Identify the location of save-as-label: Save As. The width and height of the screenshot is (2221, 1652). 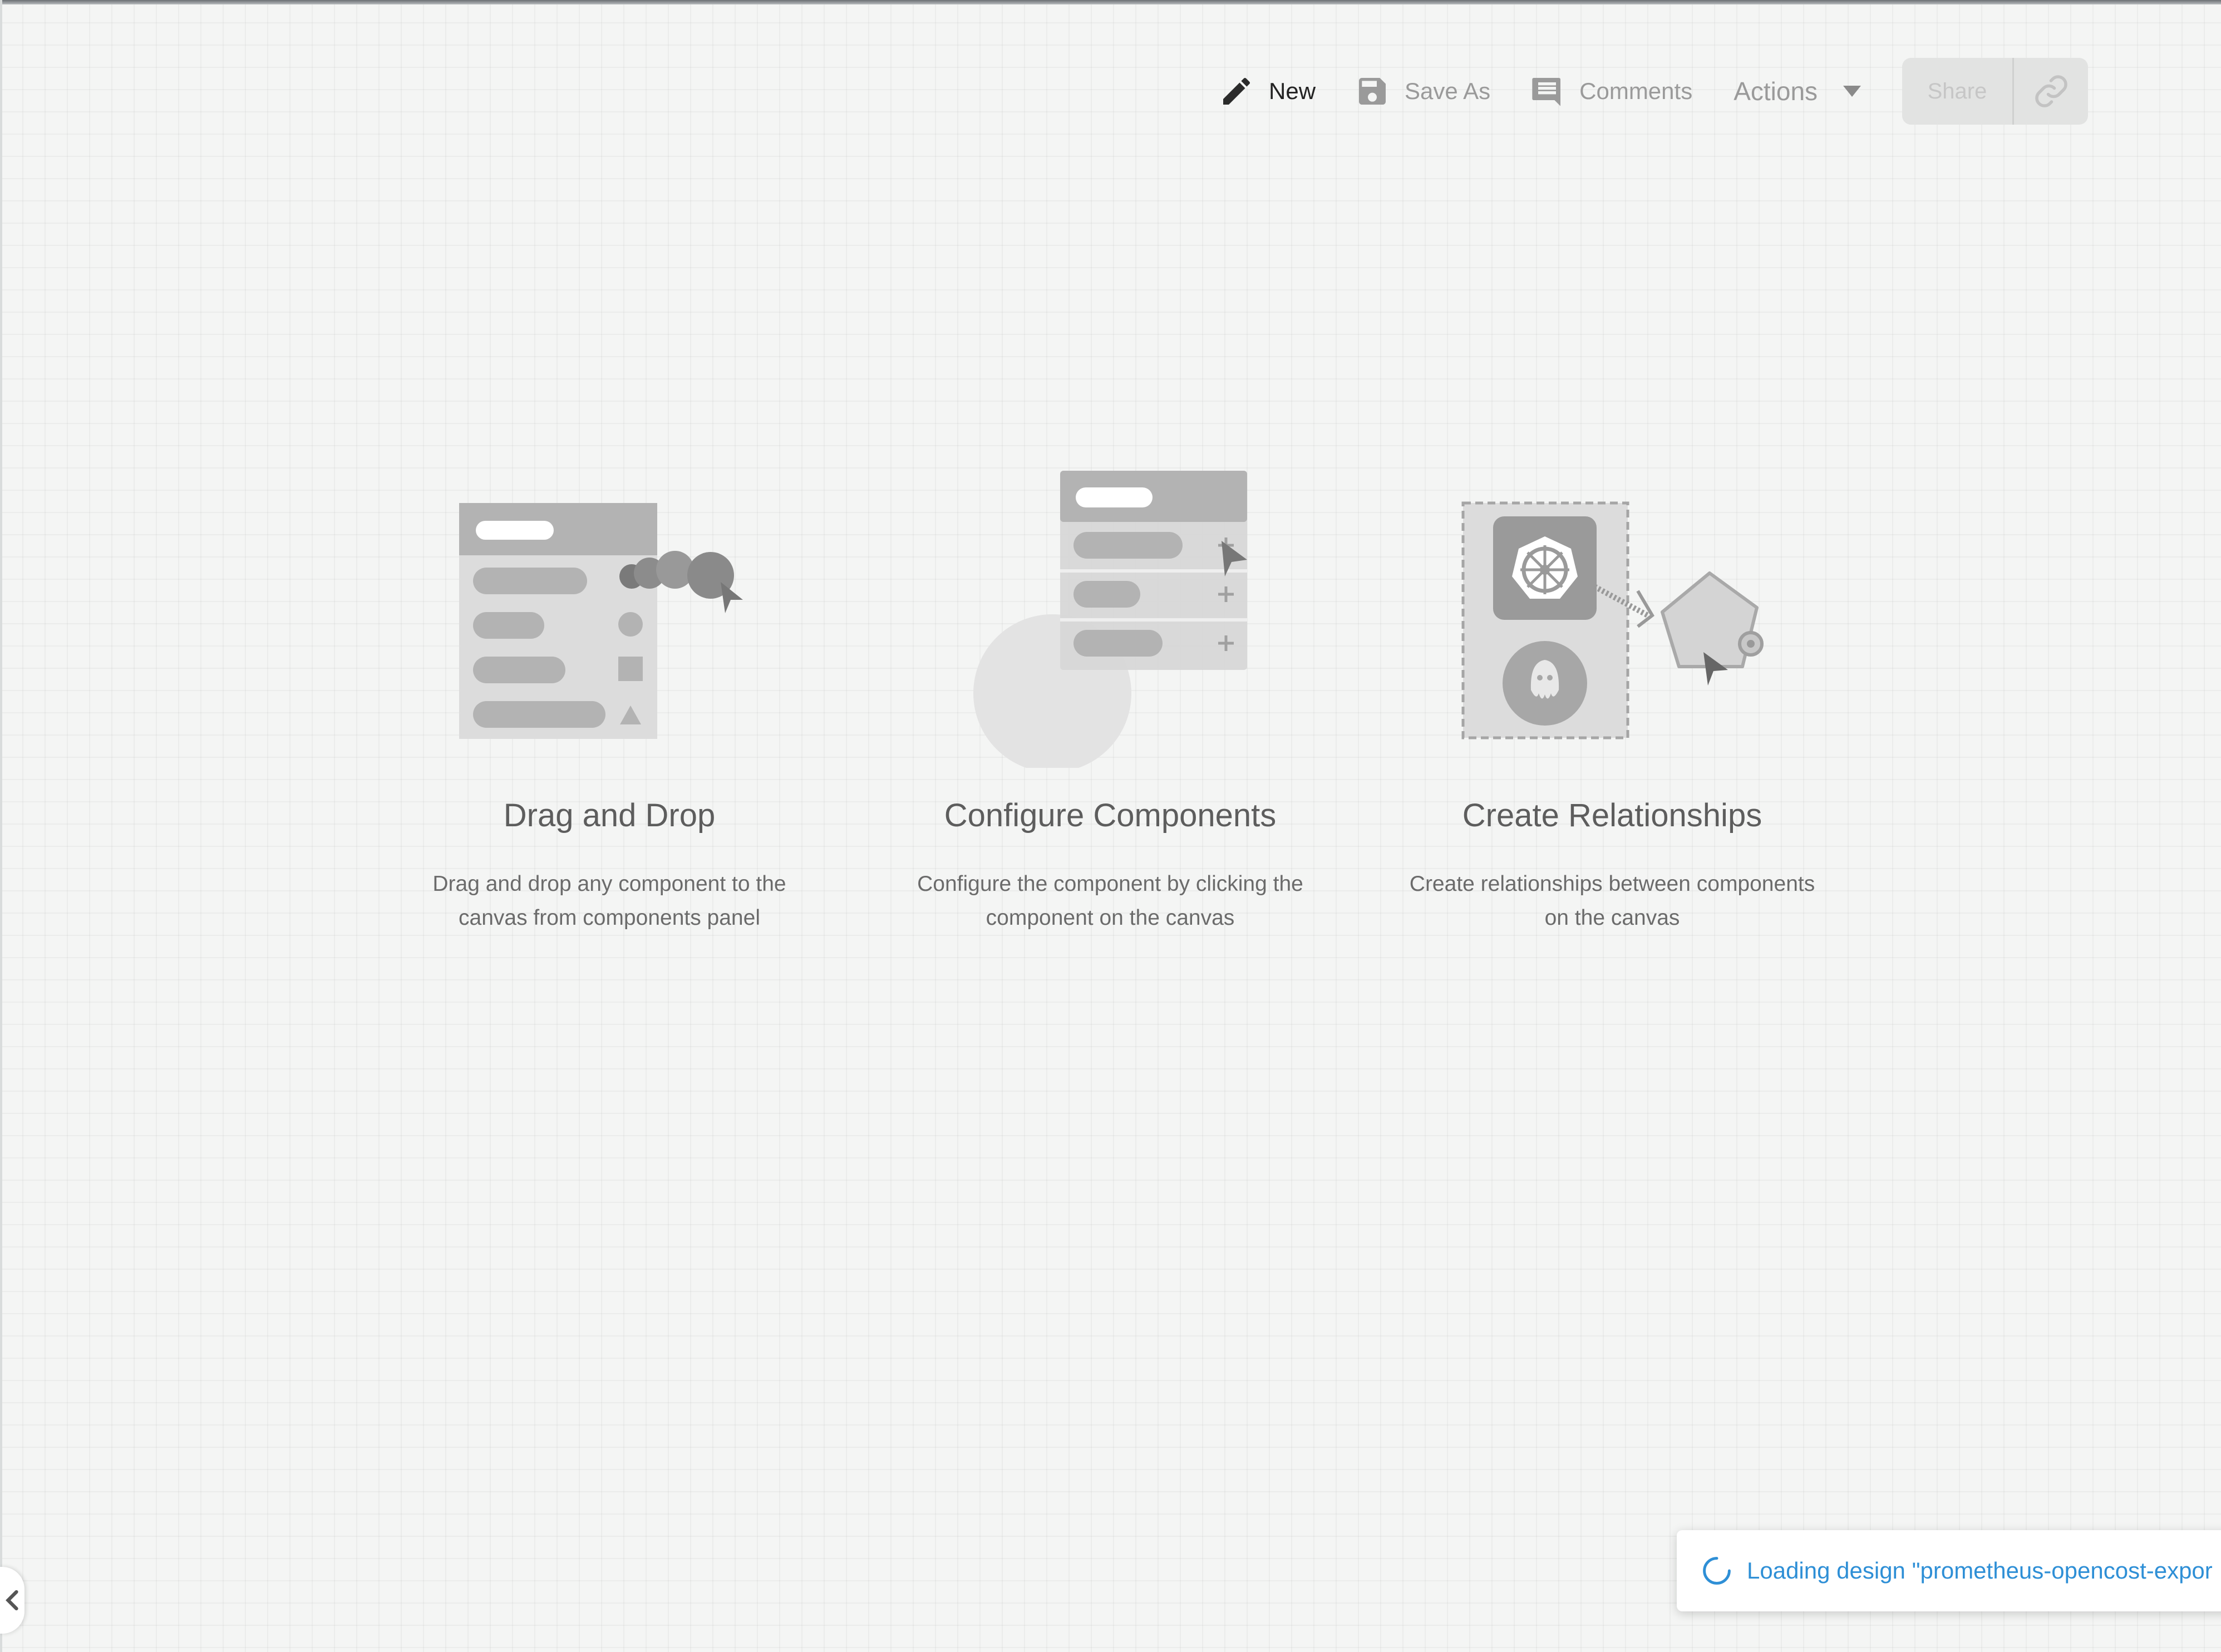
(1448, 91).